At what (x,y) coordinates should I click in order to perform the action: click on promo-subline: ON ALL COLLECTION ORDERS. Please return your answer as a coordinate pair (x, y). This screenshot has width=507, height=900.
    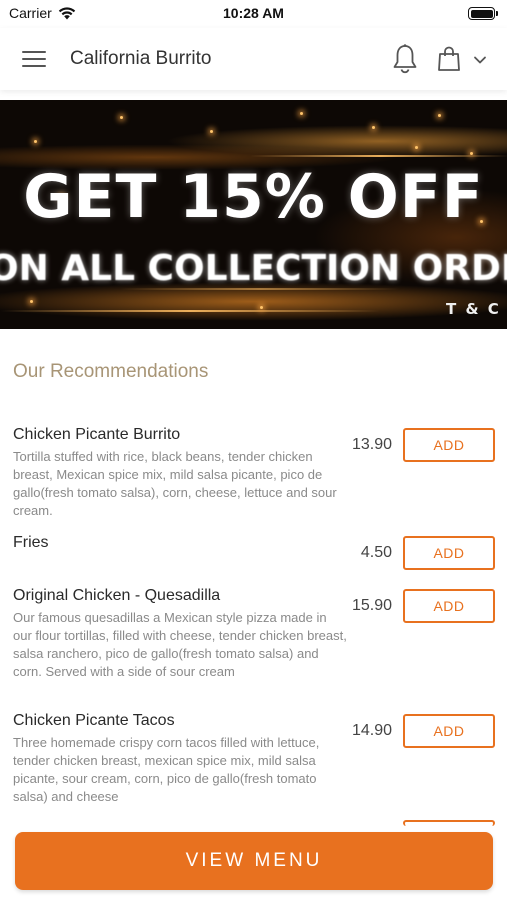
    Looking at the image, I should click on (253, 268).